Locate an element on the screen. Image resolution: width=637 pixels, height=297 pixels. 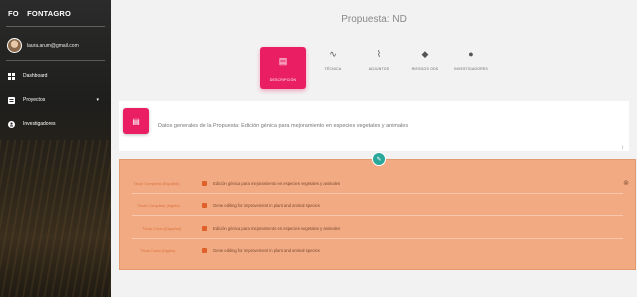
page-title: Propuesta: ND is located at coordinates (374, 19).